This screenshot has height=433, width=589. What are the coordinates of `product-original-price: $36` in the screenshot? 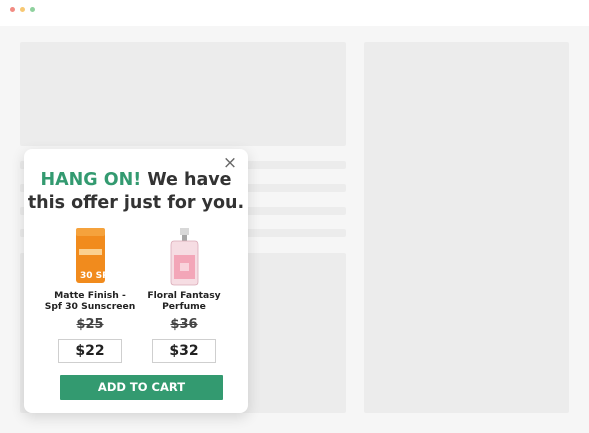 It's located at (184, 324).